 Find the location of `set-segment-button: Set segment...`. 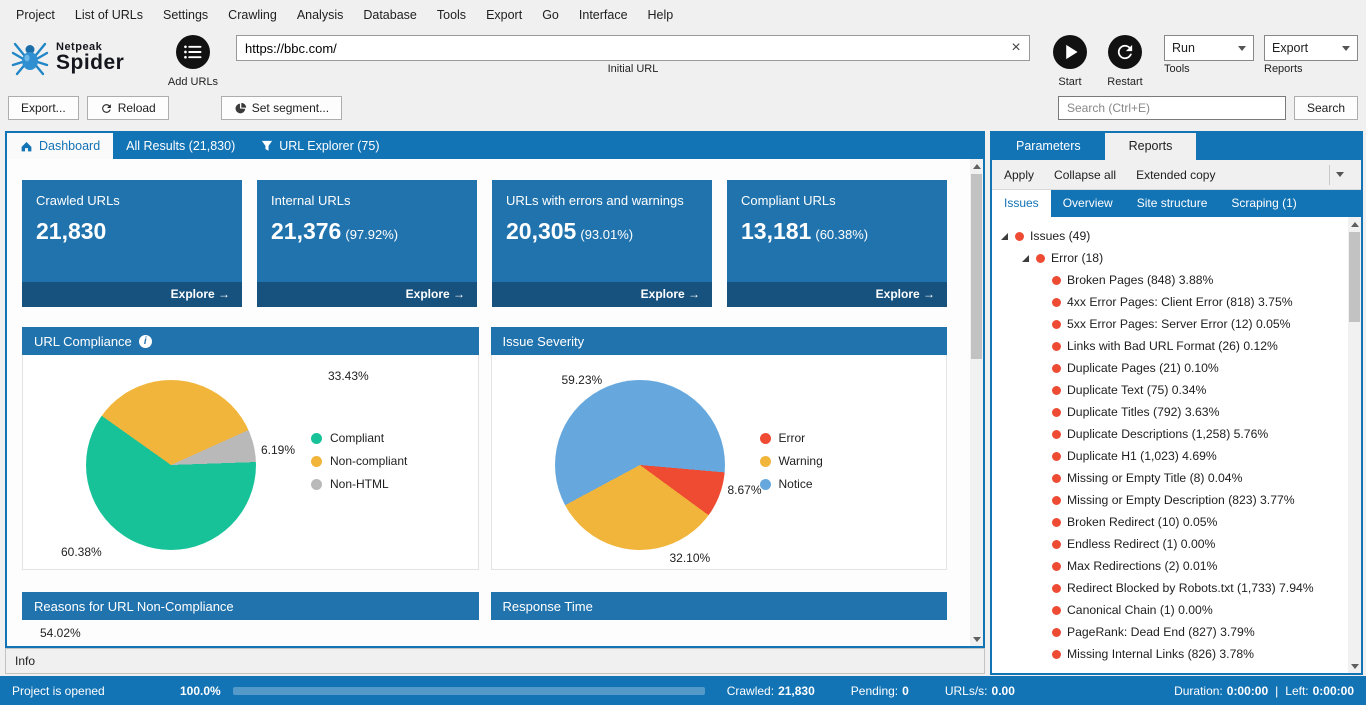

set-segment-button: Set segment... is located at coordinates (281, 108).